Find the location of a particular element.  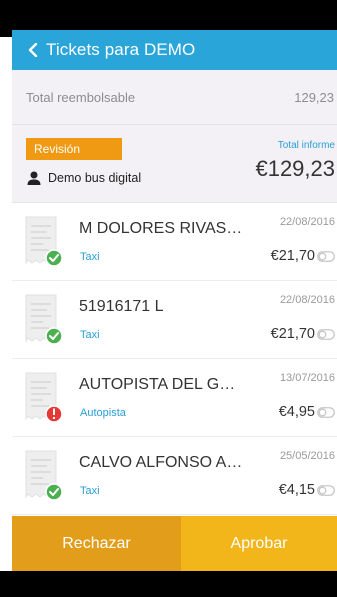

reimbursable-value: 129,23 is located at coordinates (314, 97).